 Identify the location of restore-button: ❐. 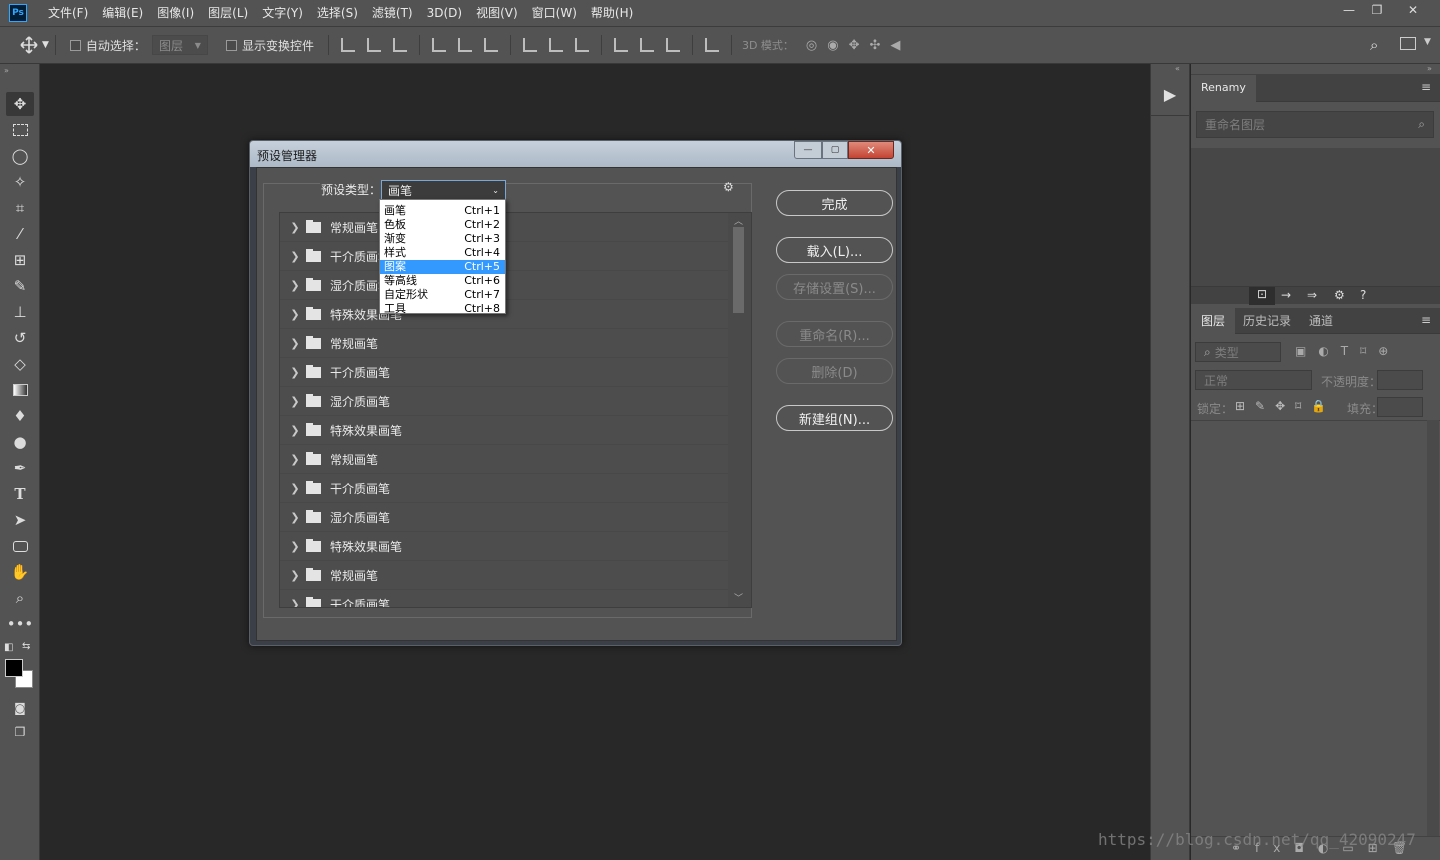
(1377, 10).